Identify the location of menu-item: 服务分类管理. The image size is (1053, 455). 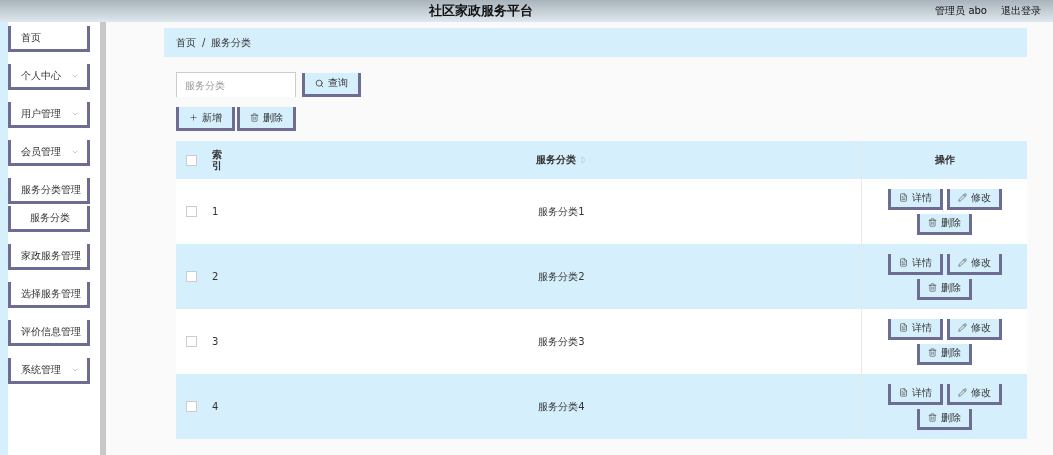
(49, 191).